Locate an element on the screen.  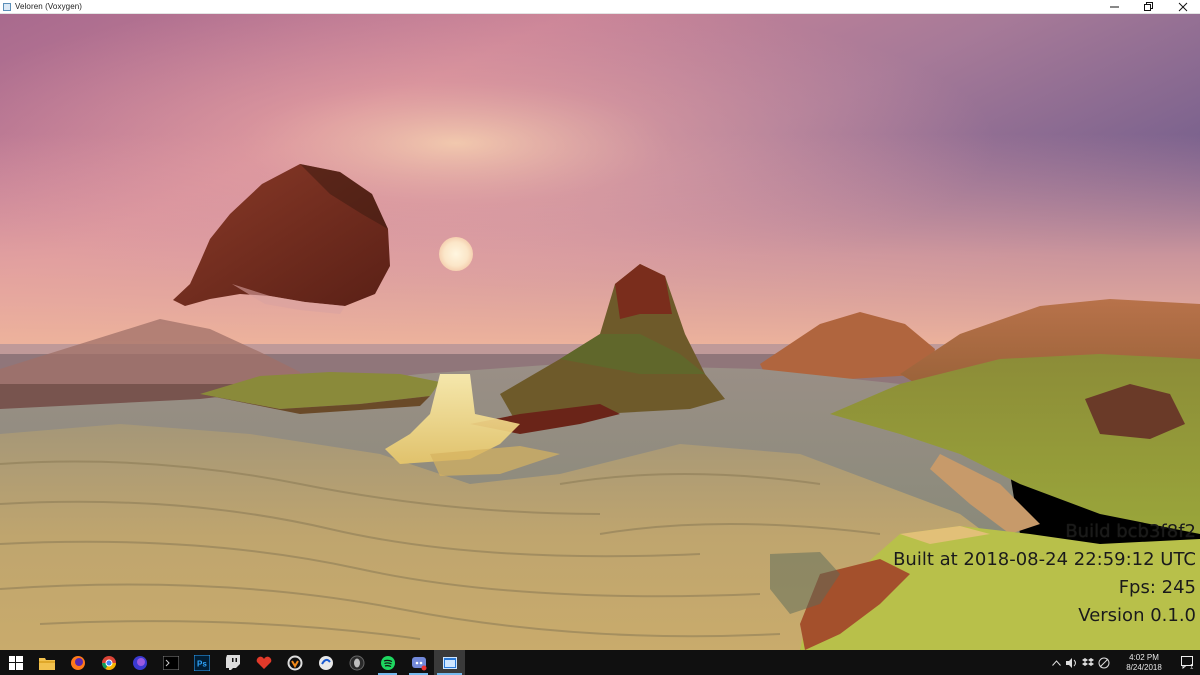
show-hidden-icons-button is located at coordinates (1056, 662).